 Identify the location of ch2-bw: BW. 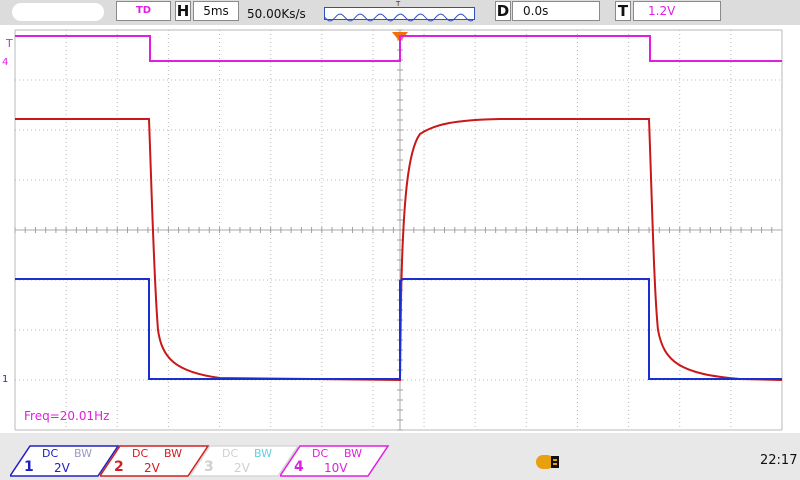
(173, 453).